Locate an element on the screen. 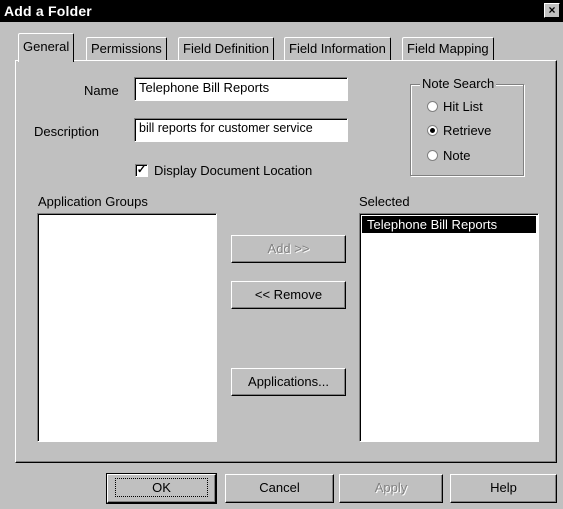  tab-permissions: Permissions is located at coordinates (126, 49).